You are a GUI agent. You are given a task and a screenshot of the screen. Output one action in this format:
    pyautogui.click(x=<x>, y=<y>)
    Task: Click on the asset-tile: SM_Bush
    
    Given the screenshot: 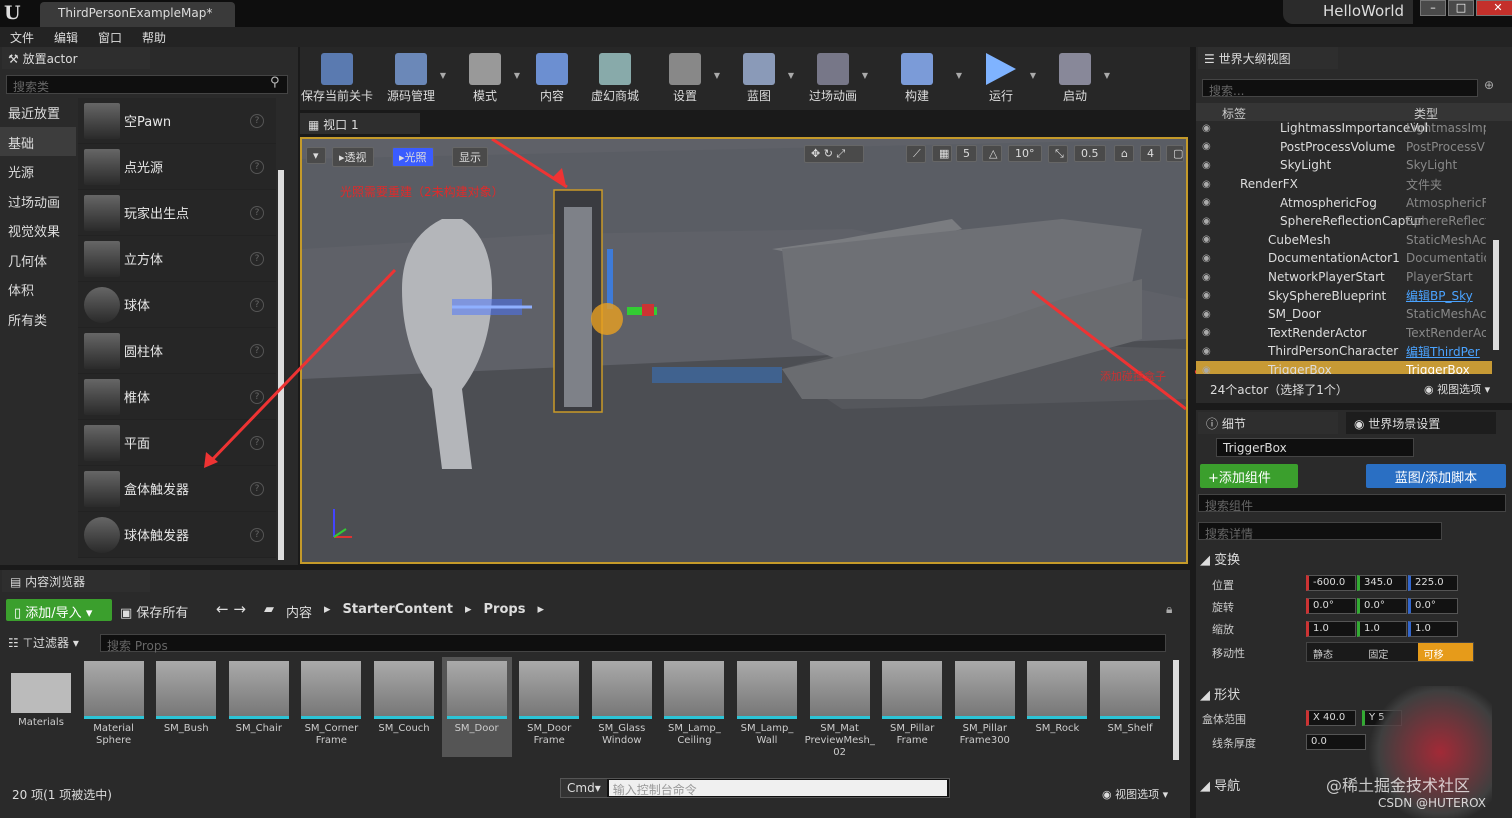 What is the action you would take?
    pyautogui.click(x=186, y=696)
    